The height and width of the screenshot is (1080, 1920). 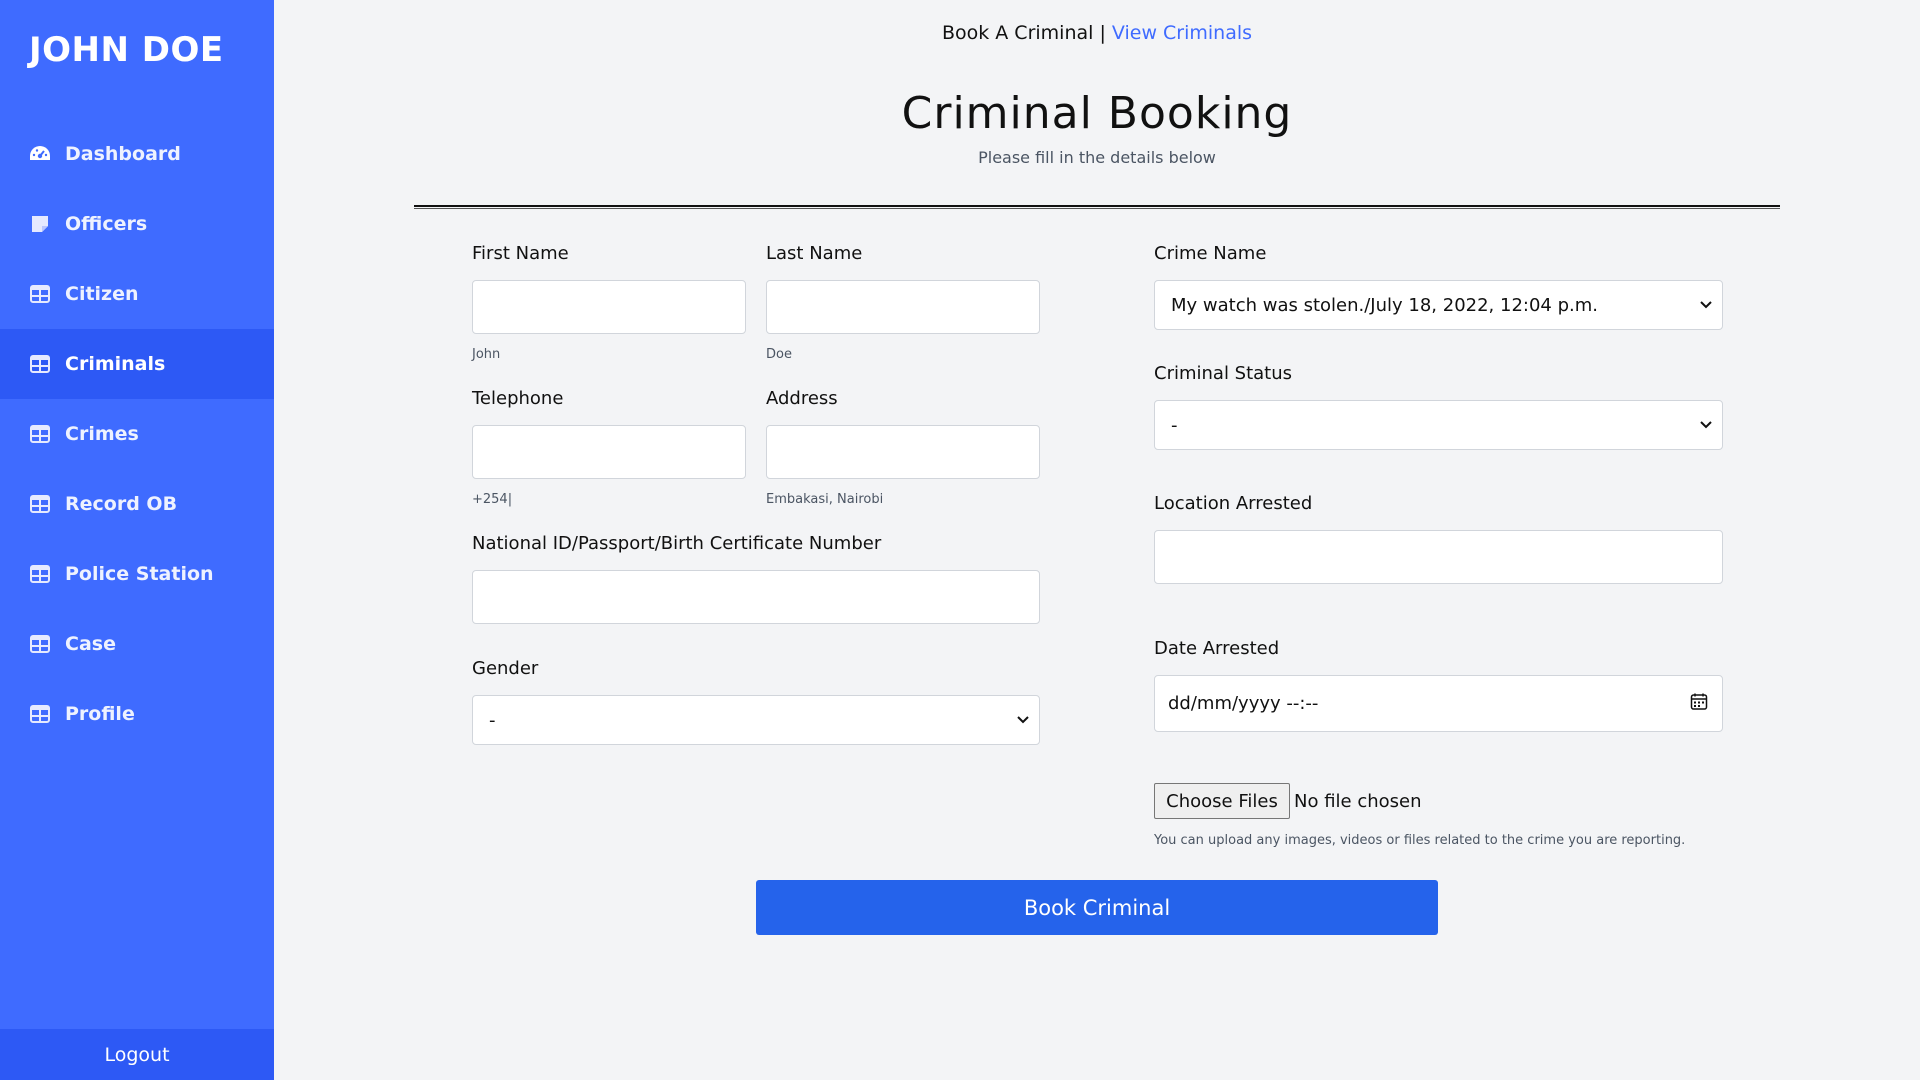 I want to click on sidebar-item-crimes: Crimes, so click(x=137, y=434).